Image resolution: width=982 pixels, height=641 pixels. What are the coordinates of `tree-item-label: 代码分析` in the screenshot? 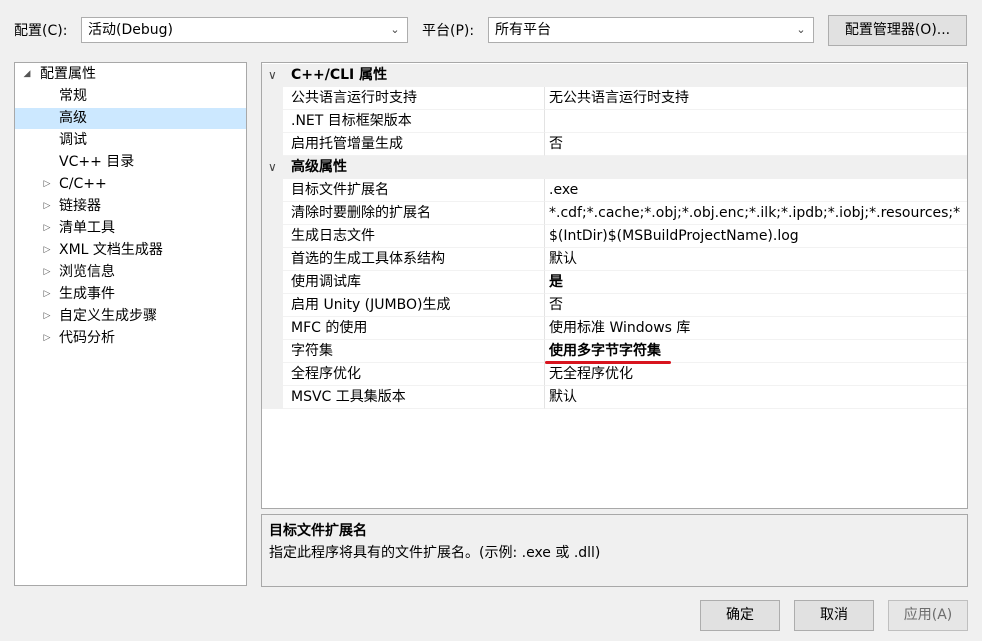 It's located at (87, 338).